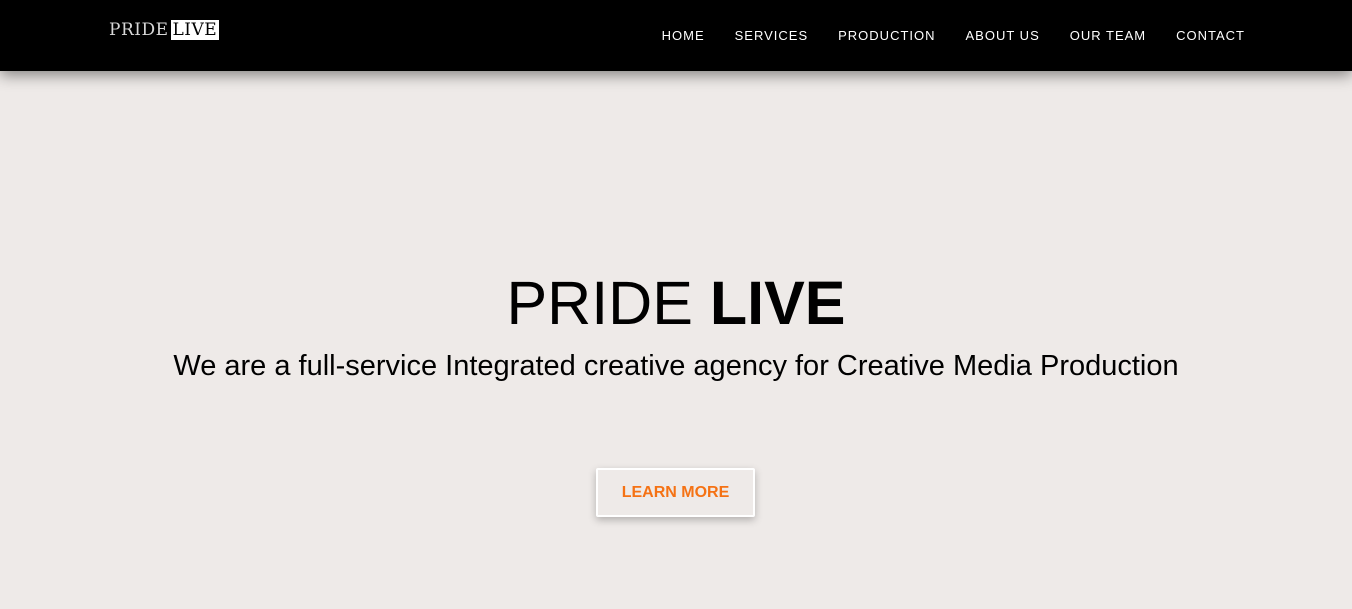 The image size is (1352, 609). I want to click on logo-text-live: LIVE, so click(195, 30).